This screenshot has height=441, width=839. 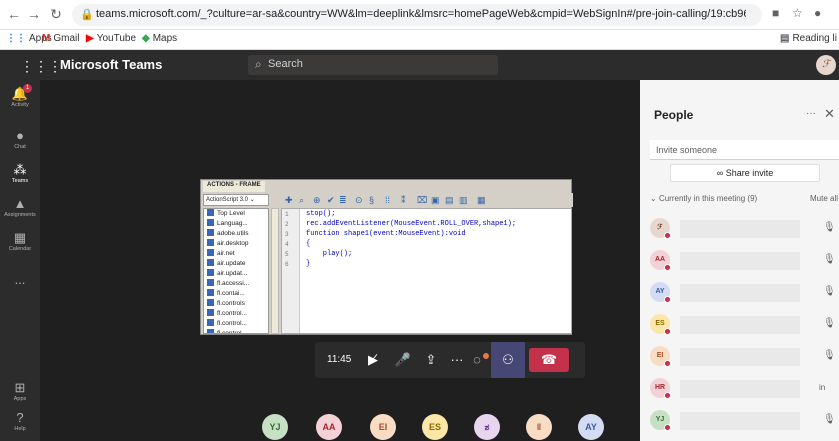 I want to click on share-tray-icon: ⇪, so click(x=431, y=360).